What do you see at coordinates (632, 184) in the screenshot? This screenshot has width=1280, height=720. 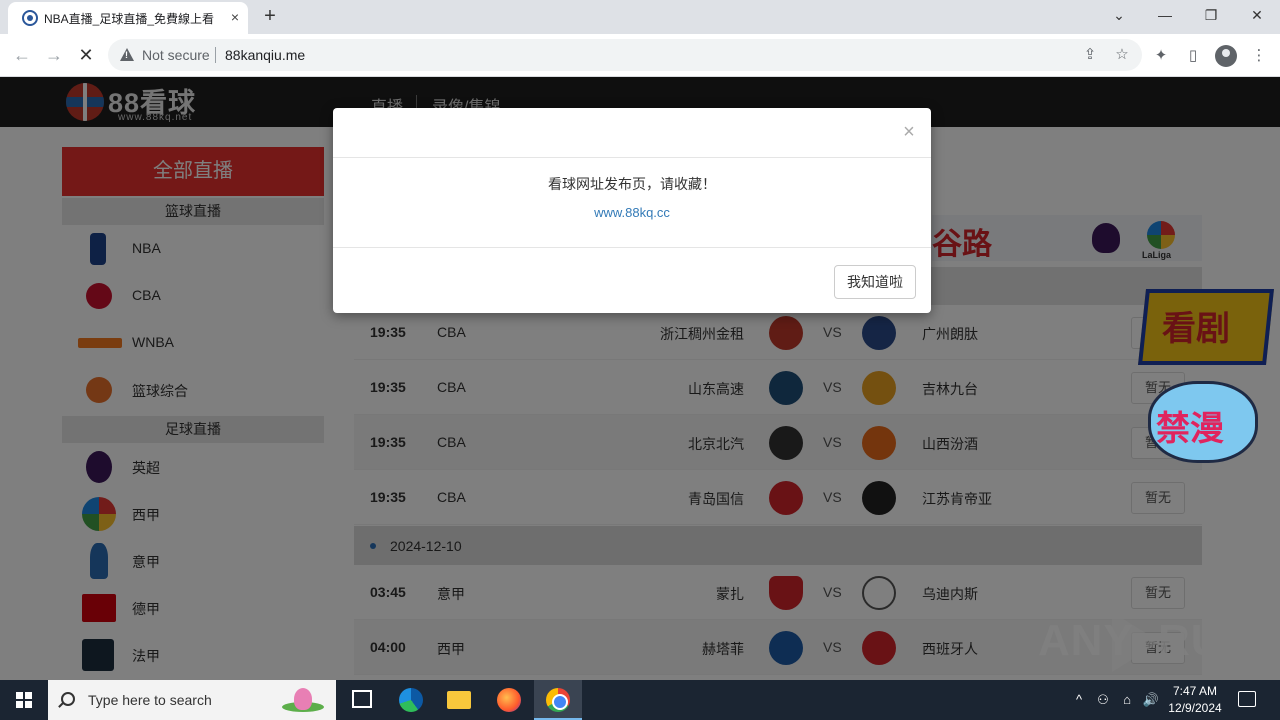 I see `dialog-message: 看球网址发布页，请收藏！` at bounding box center [632, 184].